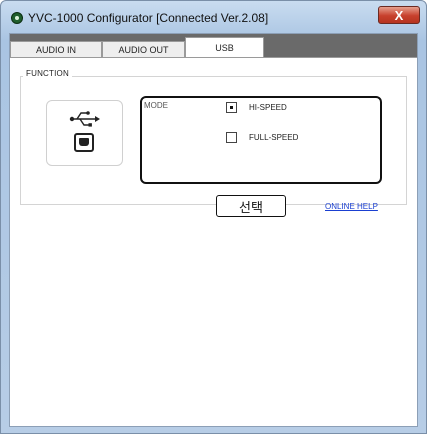  I want to click on mode-highlight-frame, so click(261, 140).